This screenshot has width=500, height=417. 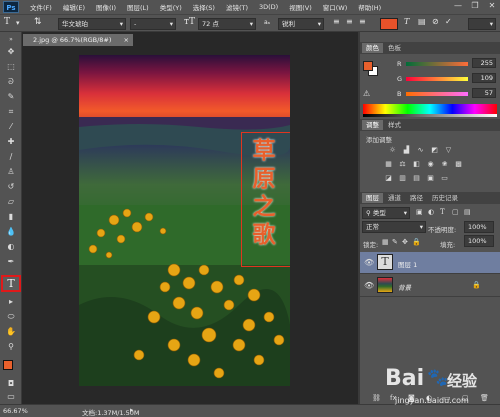 I want to click on invert-icon: ◪, so click(x=388, y=178).